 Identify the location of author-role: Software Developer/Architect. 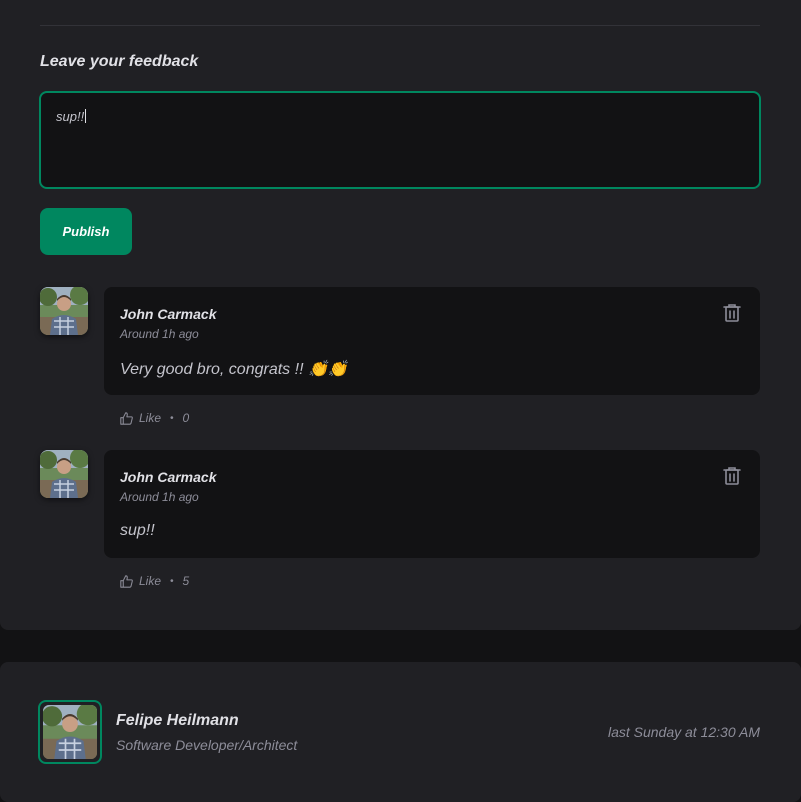
(207, 745).